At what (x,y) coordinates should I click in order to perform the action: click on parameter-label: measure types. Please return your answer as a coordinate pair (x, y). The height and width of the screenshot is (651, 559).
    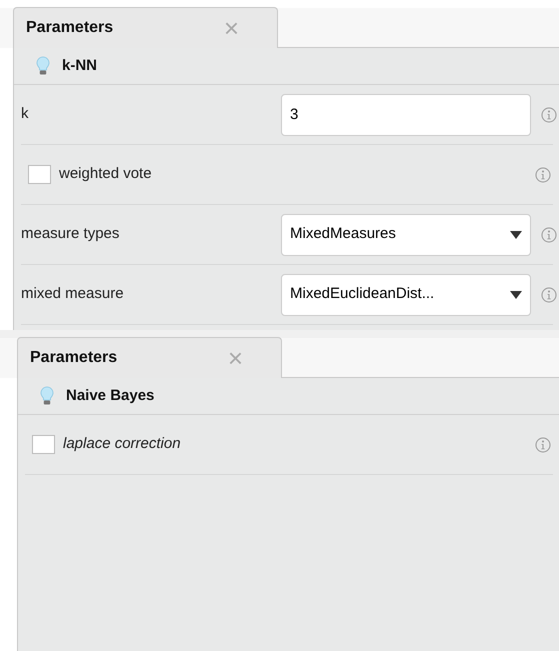
    Looking at the image, I should click on (70, 234).